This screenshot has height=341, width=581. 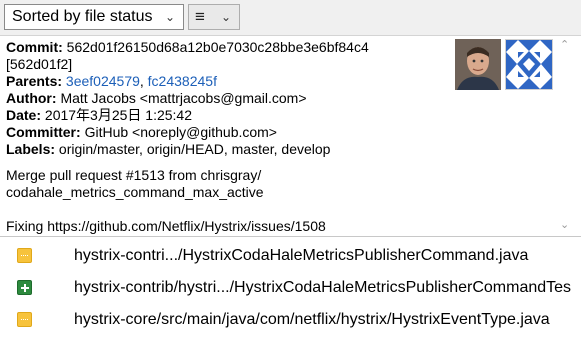 What do you see at coordinates (118, 115) in the screenshot?
I see `date-value: 2017年3月25日 1:25:42` at bounding box center [118, 115].